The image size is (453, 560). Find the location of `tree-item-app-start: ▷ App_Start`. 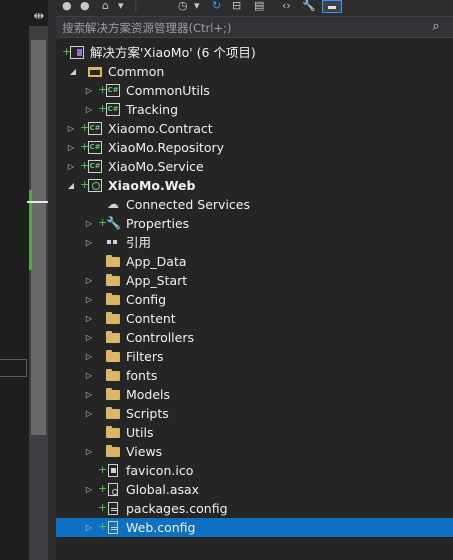

tree-item-app-start: ▷ App_Start is located at coordinates (254, 280).